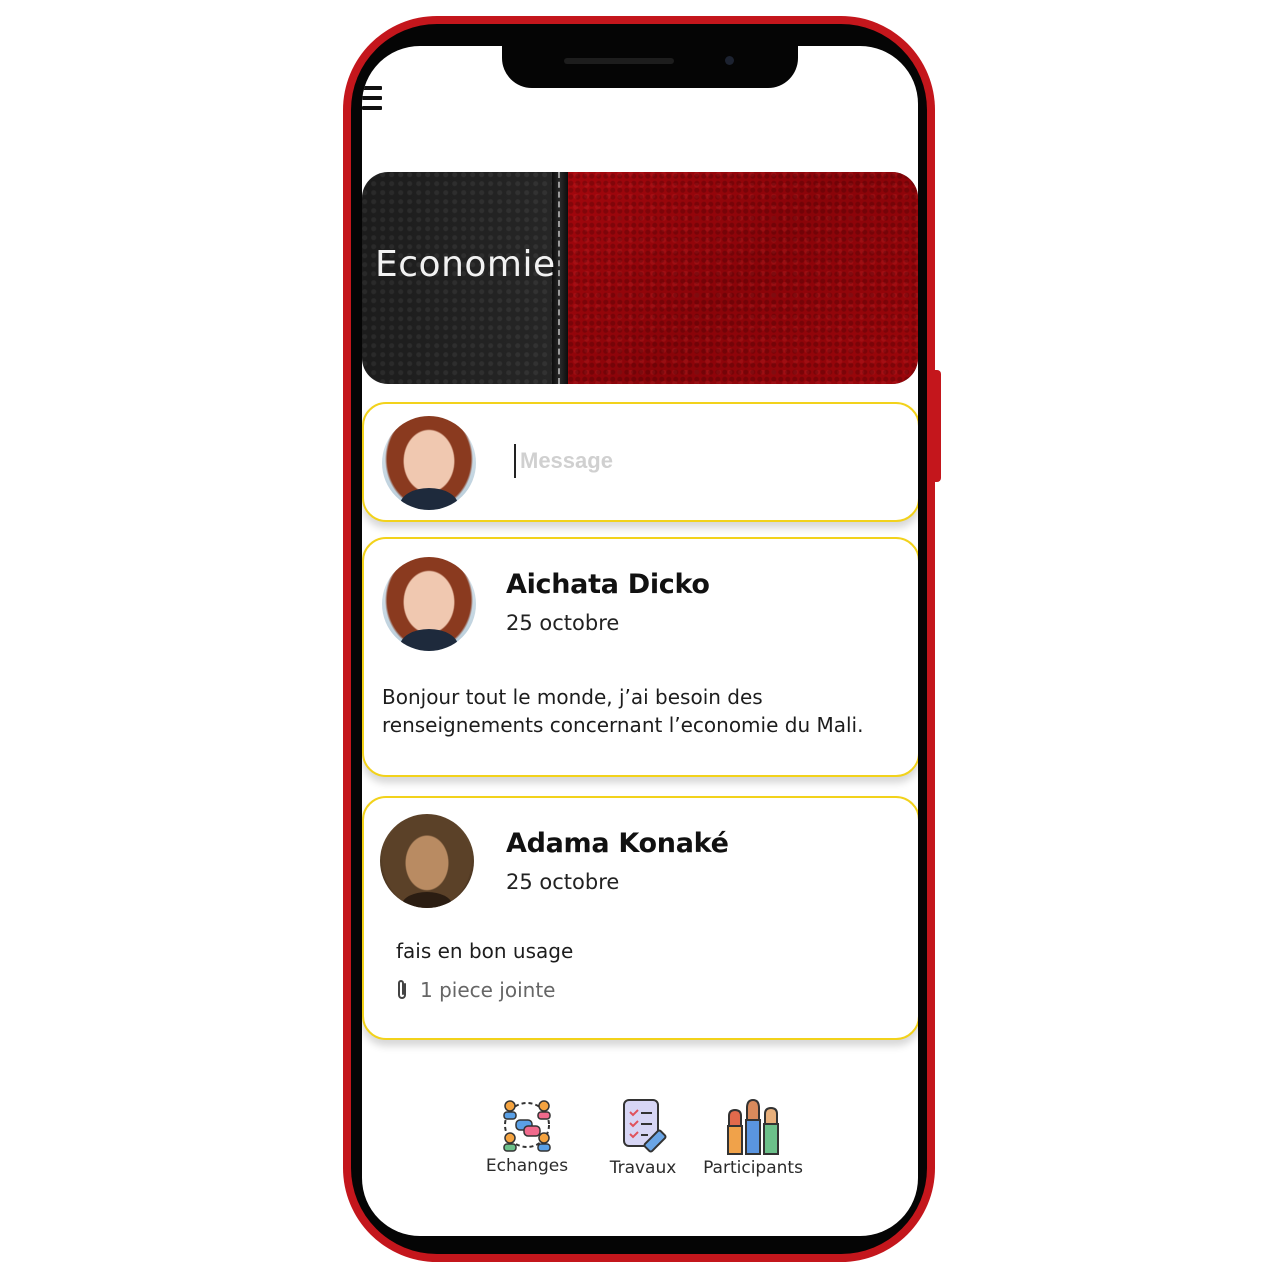  What do you see at coordinates (753, 1168) in the screenshot?
I see `tab-label: Participants` at bounding box center [753, 1168].